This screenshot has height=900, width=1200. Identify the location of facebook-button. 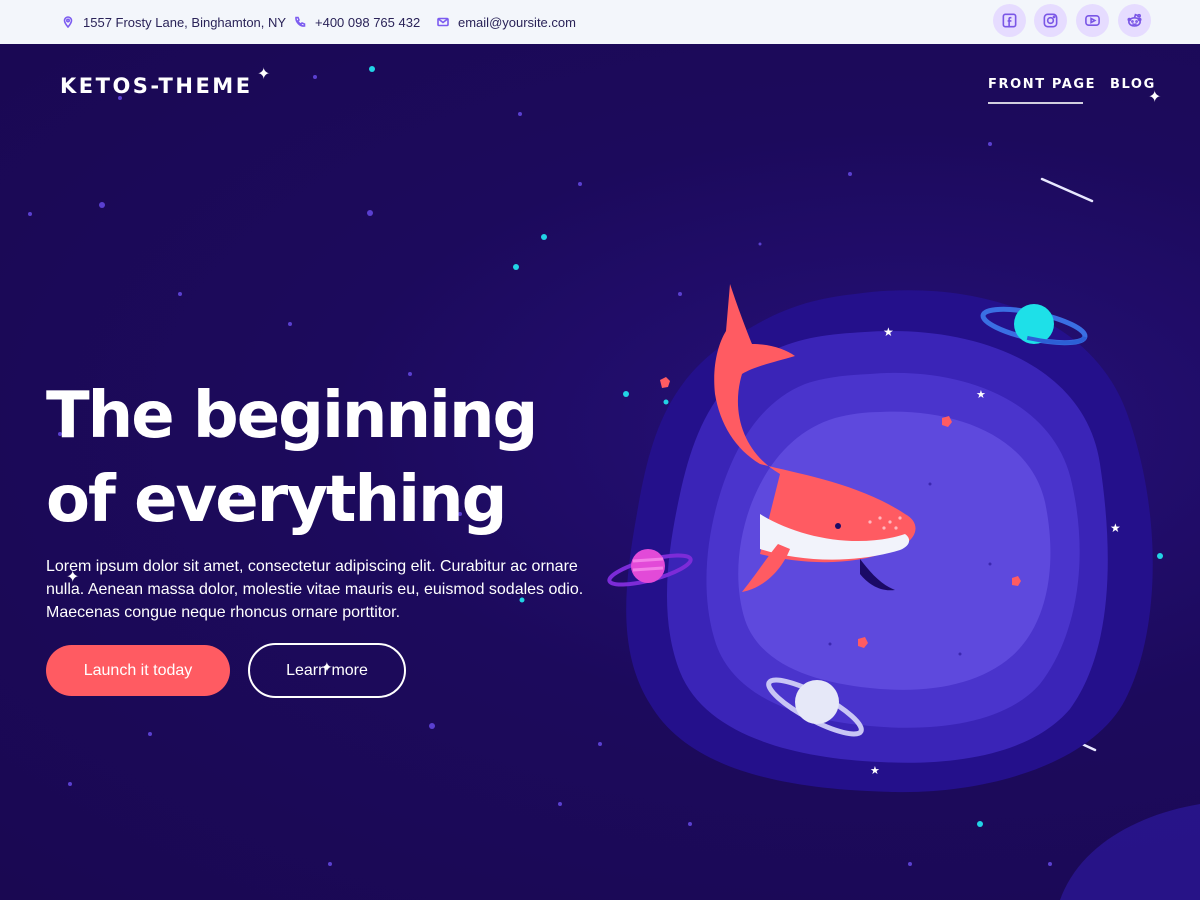
(1009, 20).